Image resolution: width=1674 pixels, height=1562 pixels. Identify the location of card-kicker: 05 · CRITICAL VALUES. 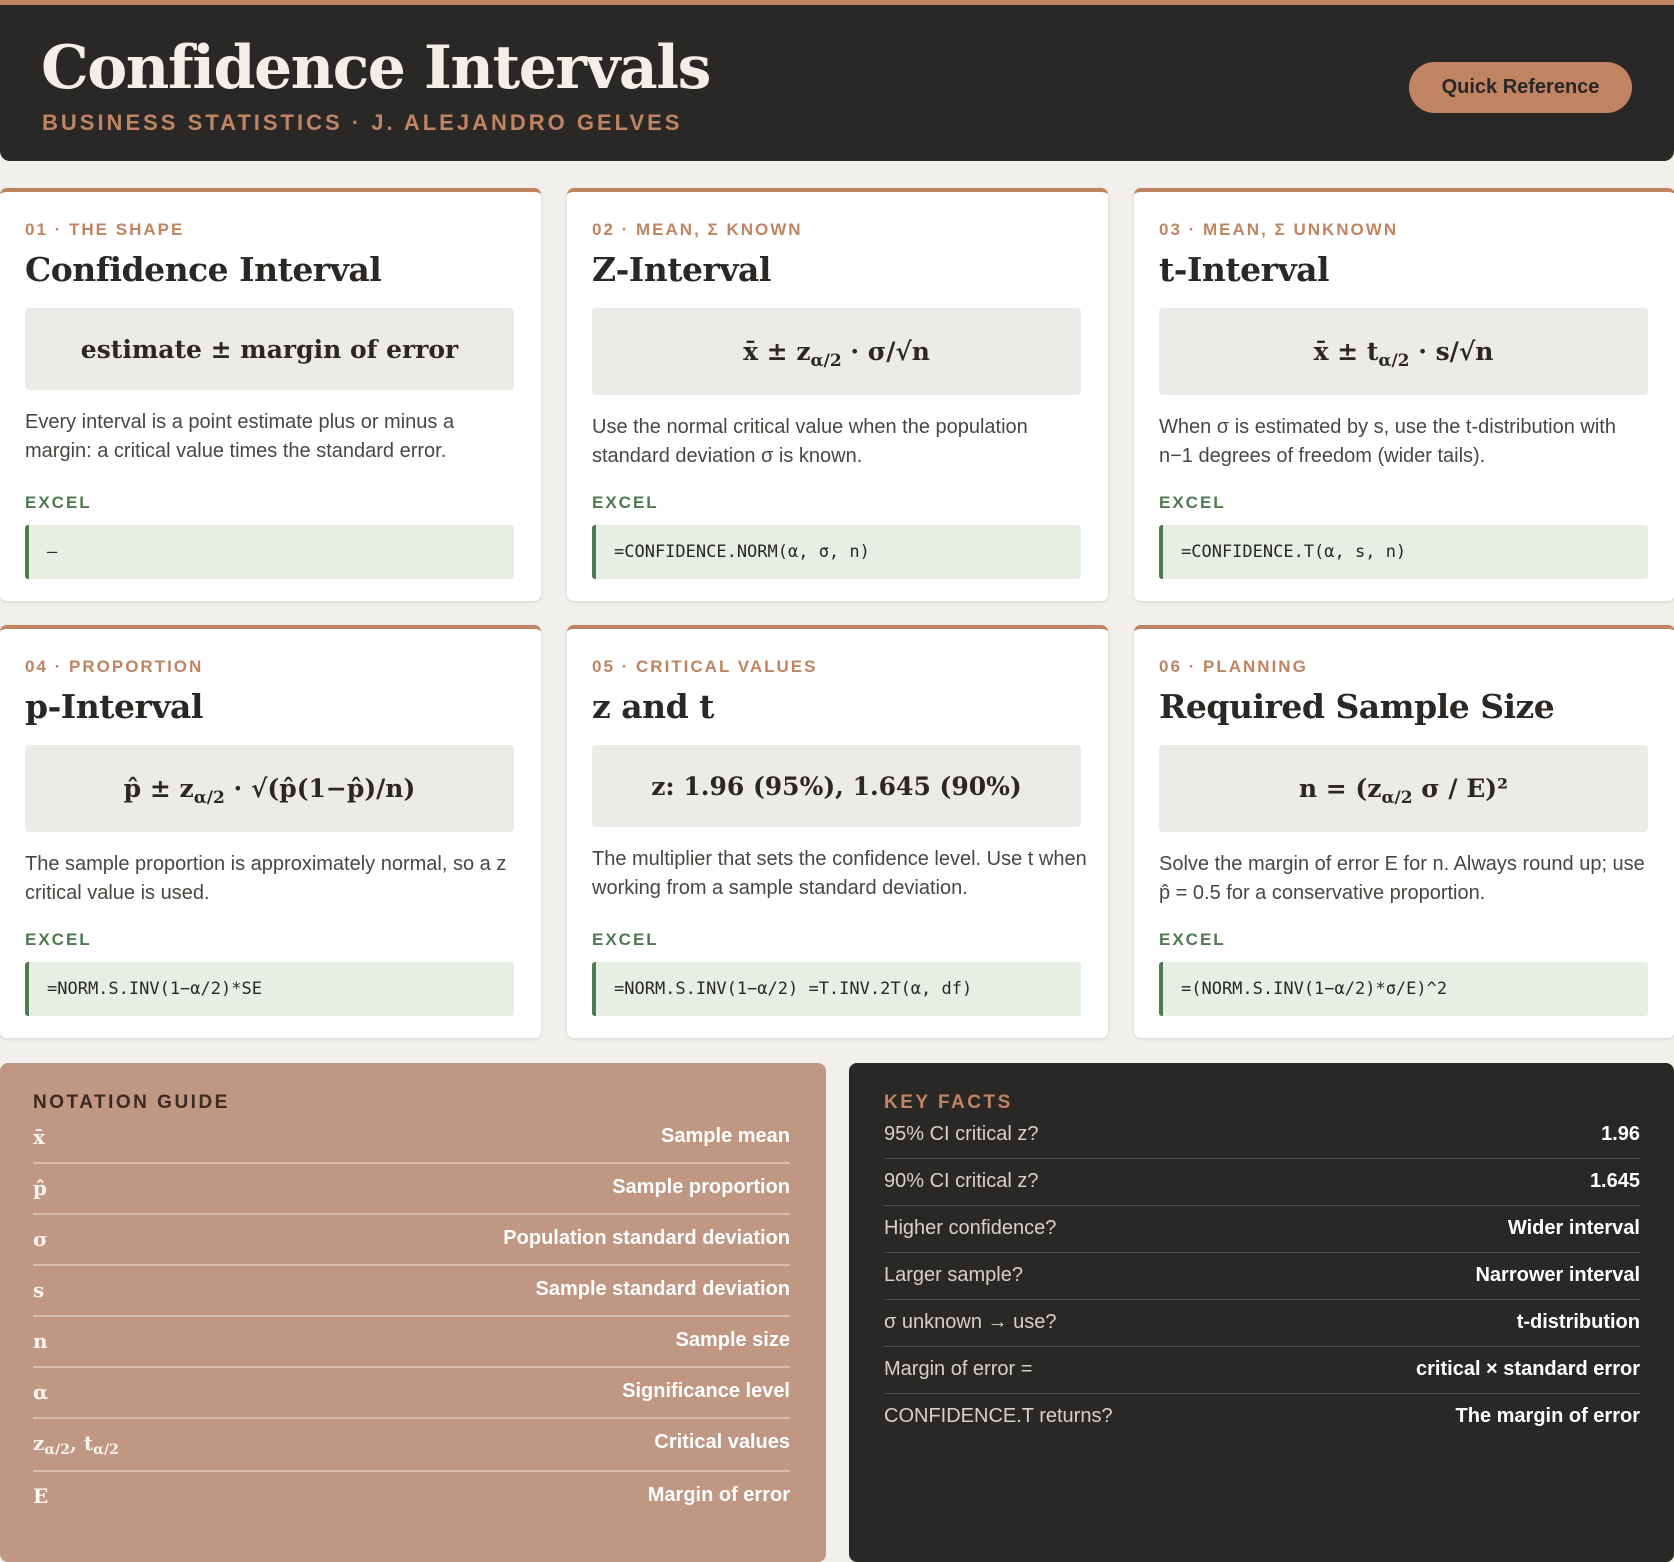
(705, 666).